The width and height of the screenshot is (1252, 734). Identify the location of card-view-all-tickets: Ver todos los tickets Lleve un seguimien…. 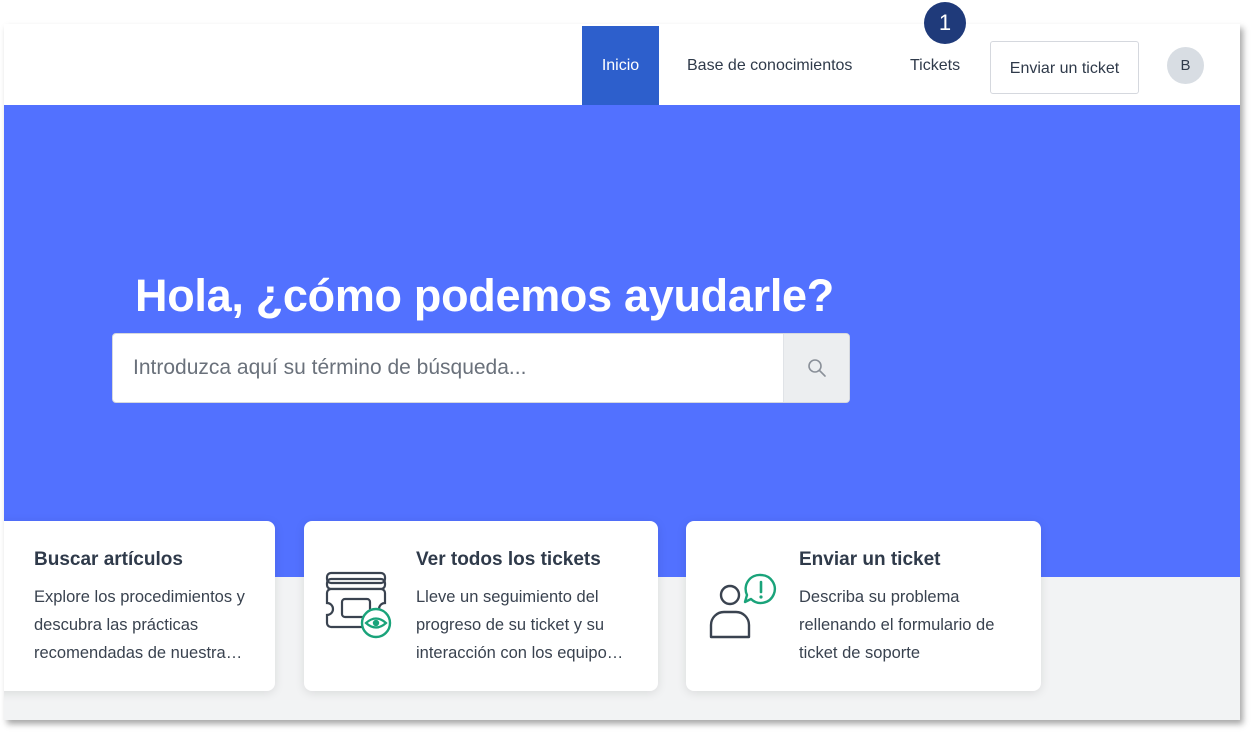
(481, 606).